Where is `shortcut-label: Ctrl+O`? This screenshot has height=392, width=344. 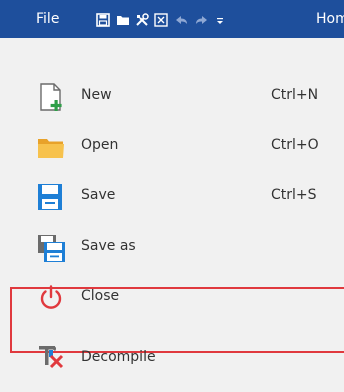
shortcut-label: Ctrl+O is located at coordinates (295, 145).